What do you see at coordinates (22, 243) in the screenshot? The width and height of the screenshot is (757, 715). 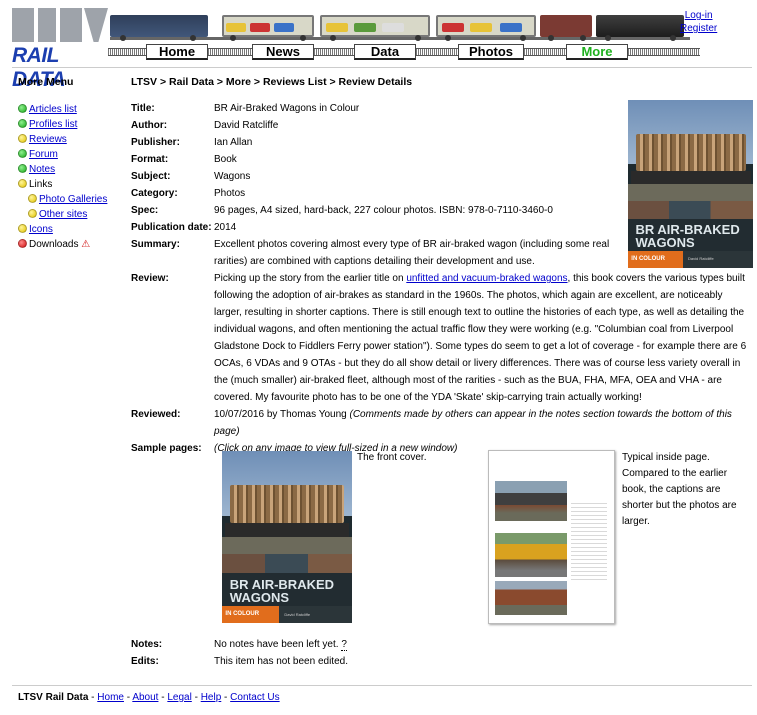 I see `red-status-icon` at bounding box center [22, 243].